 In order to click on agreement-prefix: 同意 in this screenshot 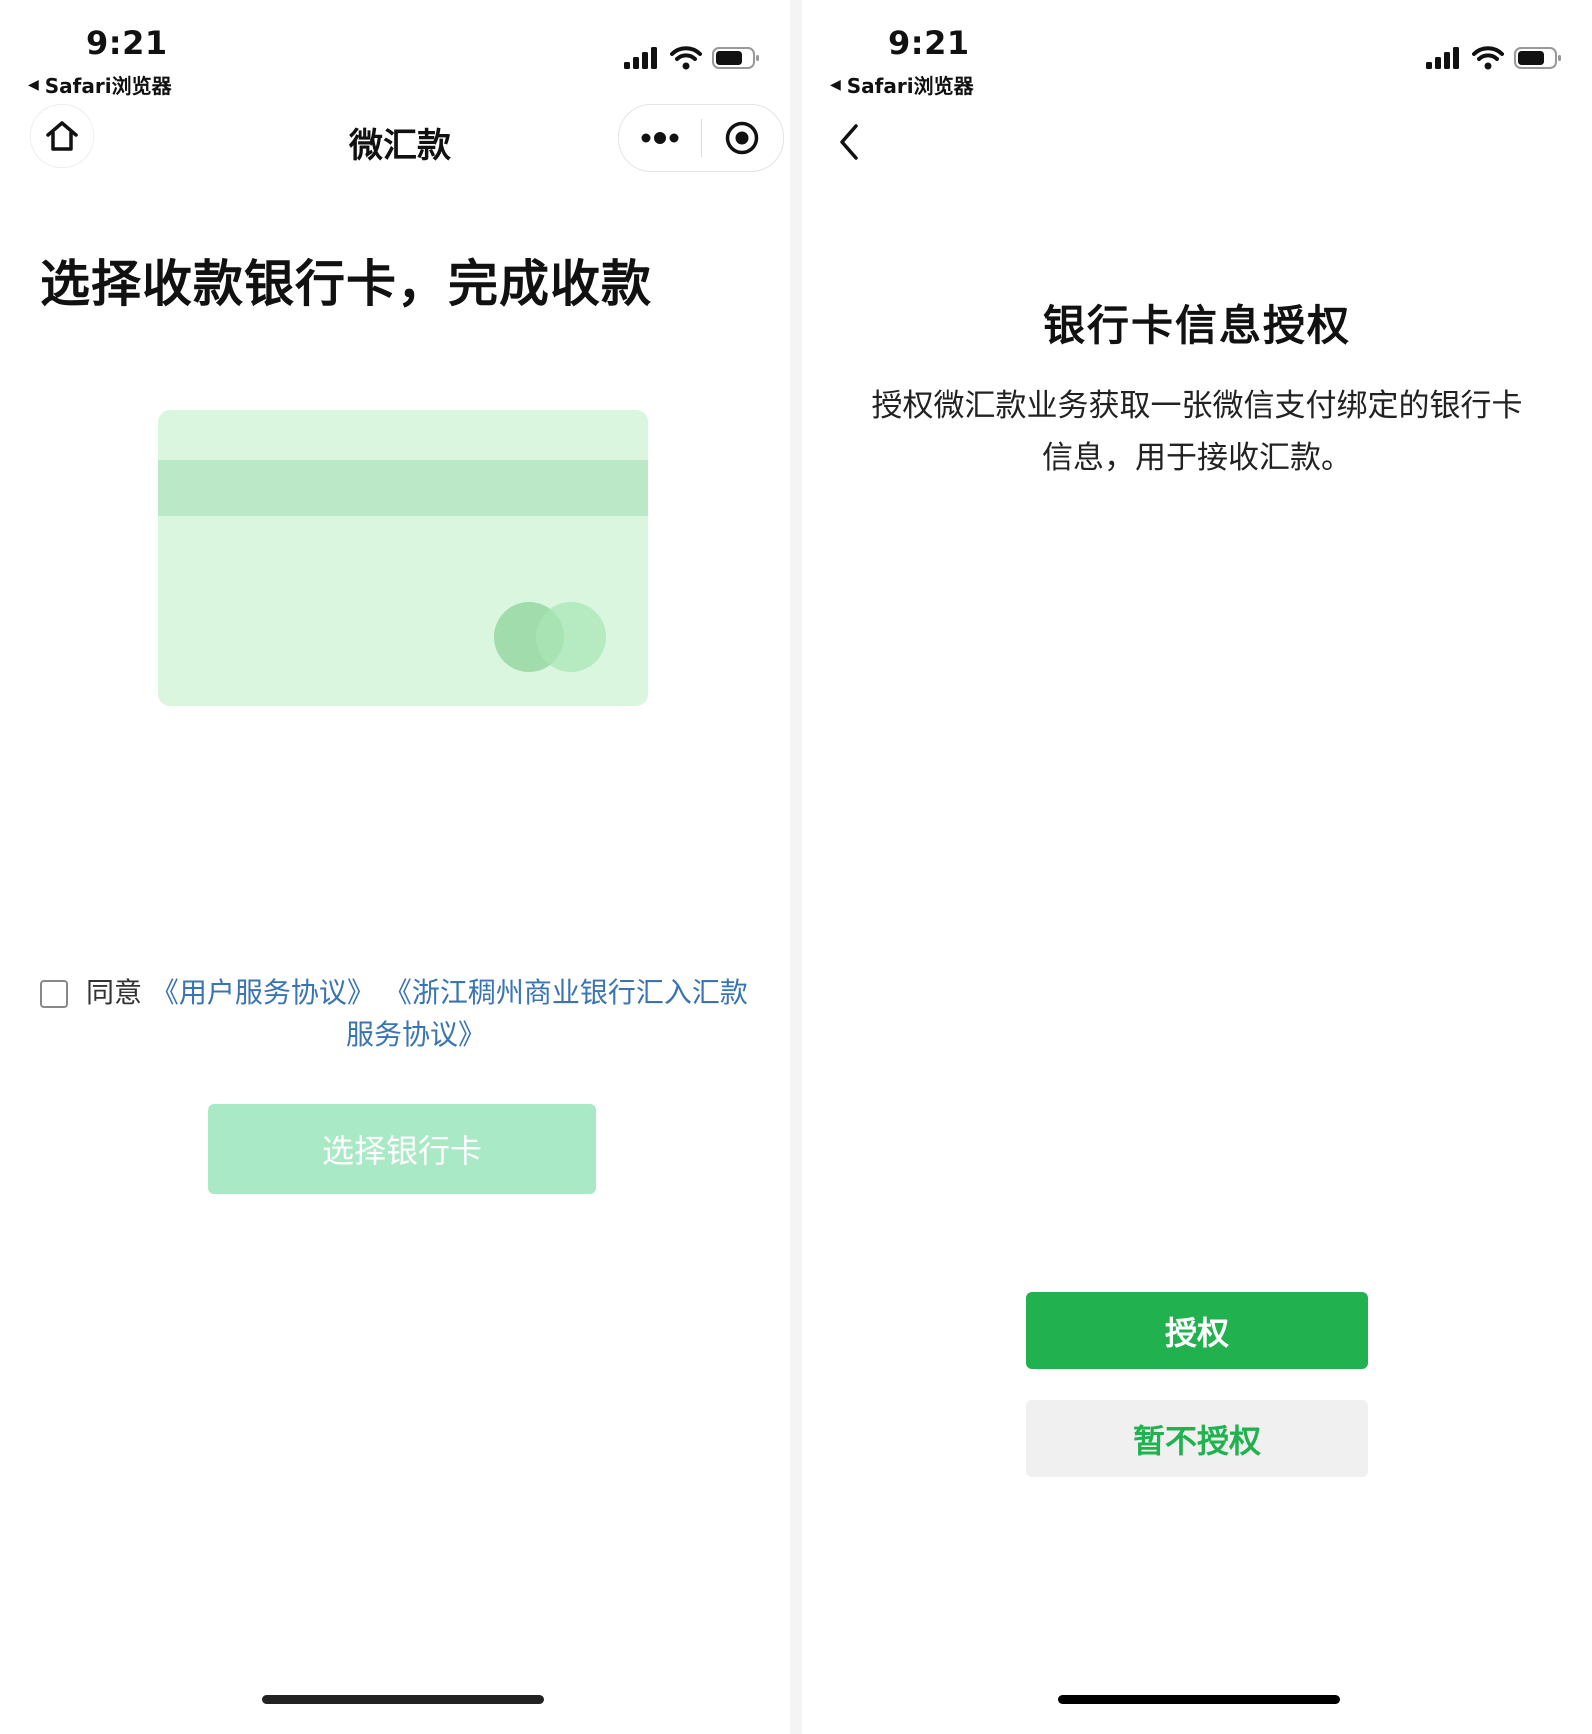, I will do `click(114, 992)`.